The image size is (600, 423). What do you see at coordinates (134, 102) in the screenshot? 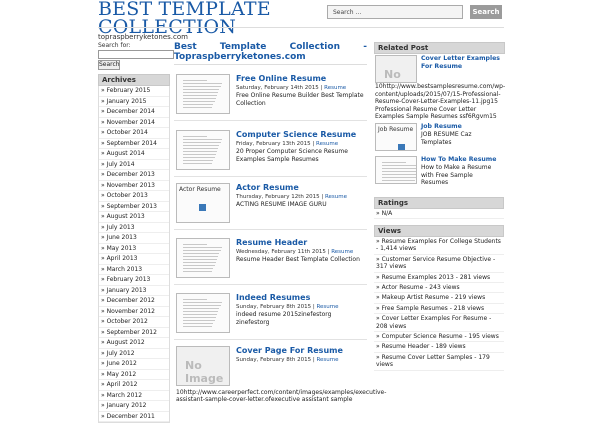
I see `archive-link: » January 2015` at bounding box center [134, 102].